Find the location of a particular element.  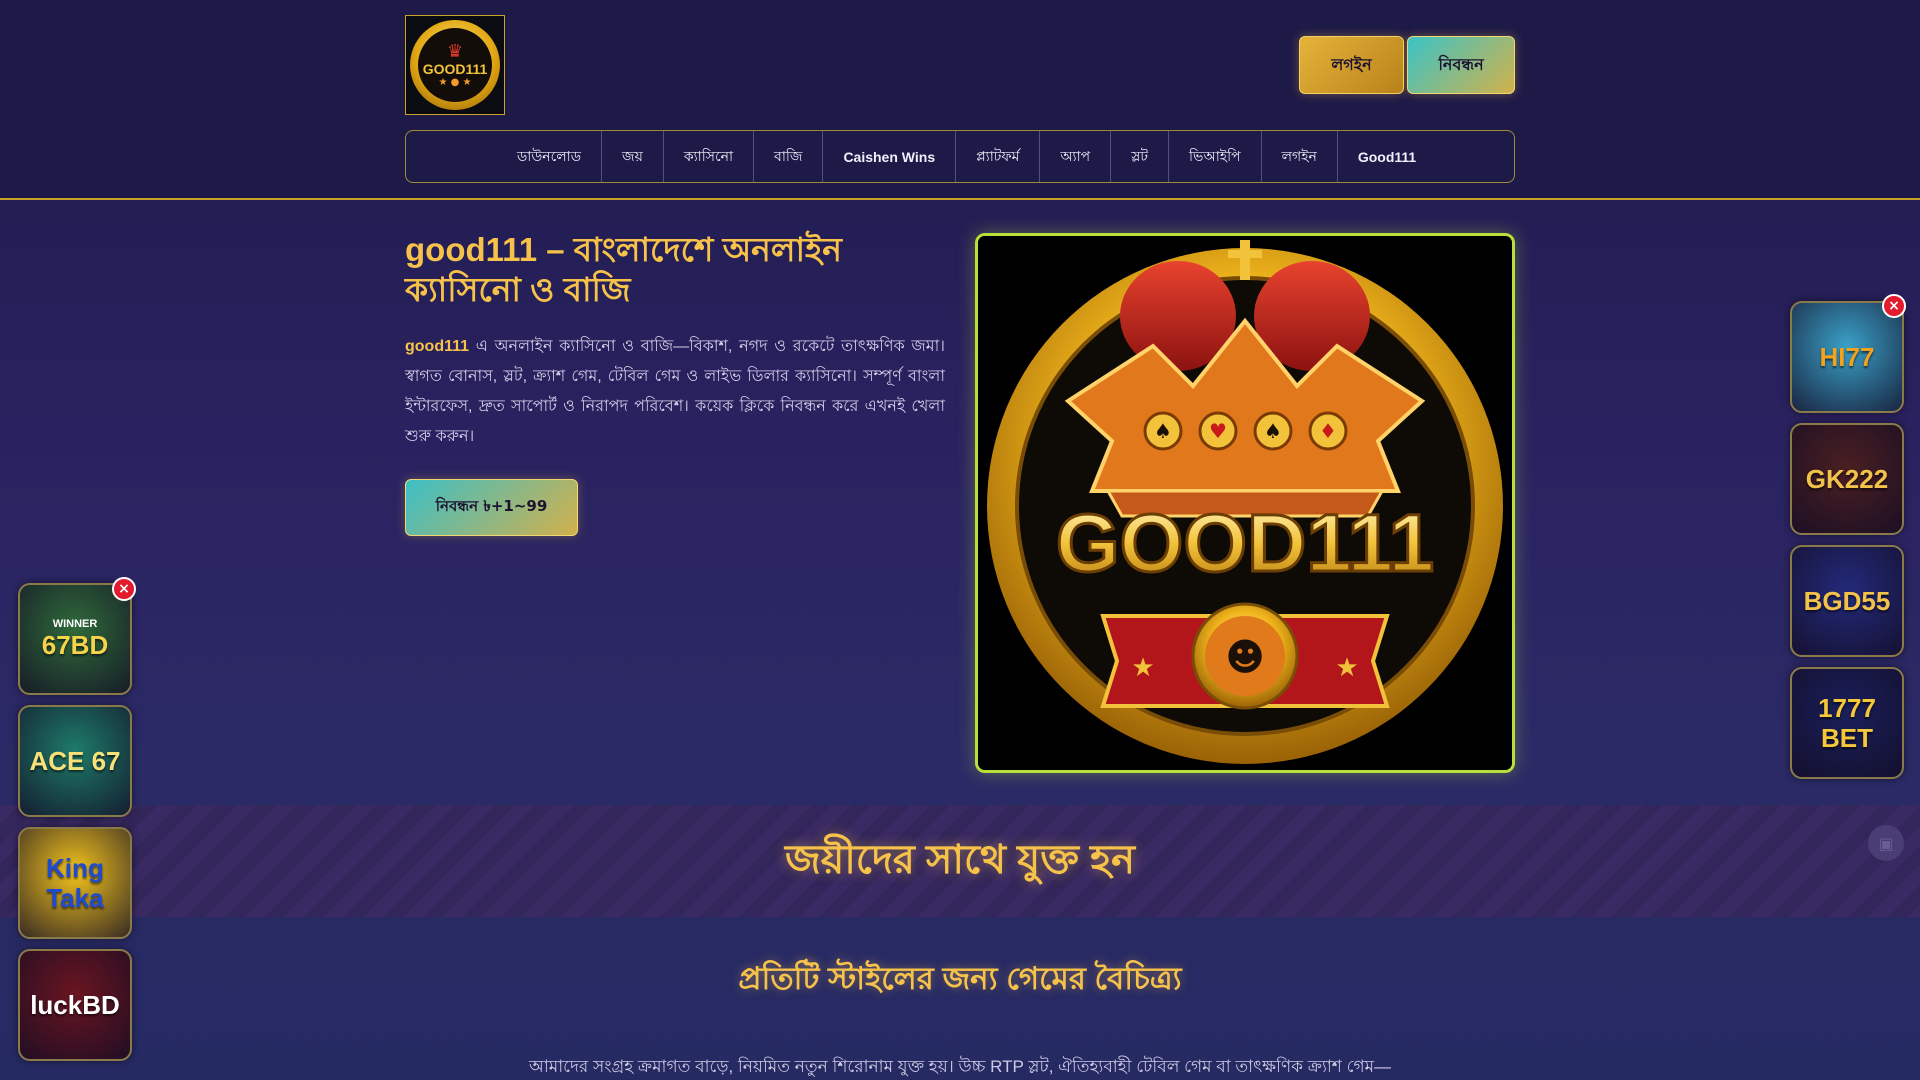

winners-banner: জয়ীদের সাথে যুক্ত হন ▣ is located at coordinates (960, 861).